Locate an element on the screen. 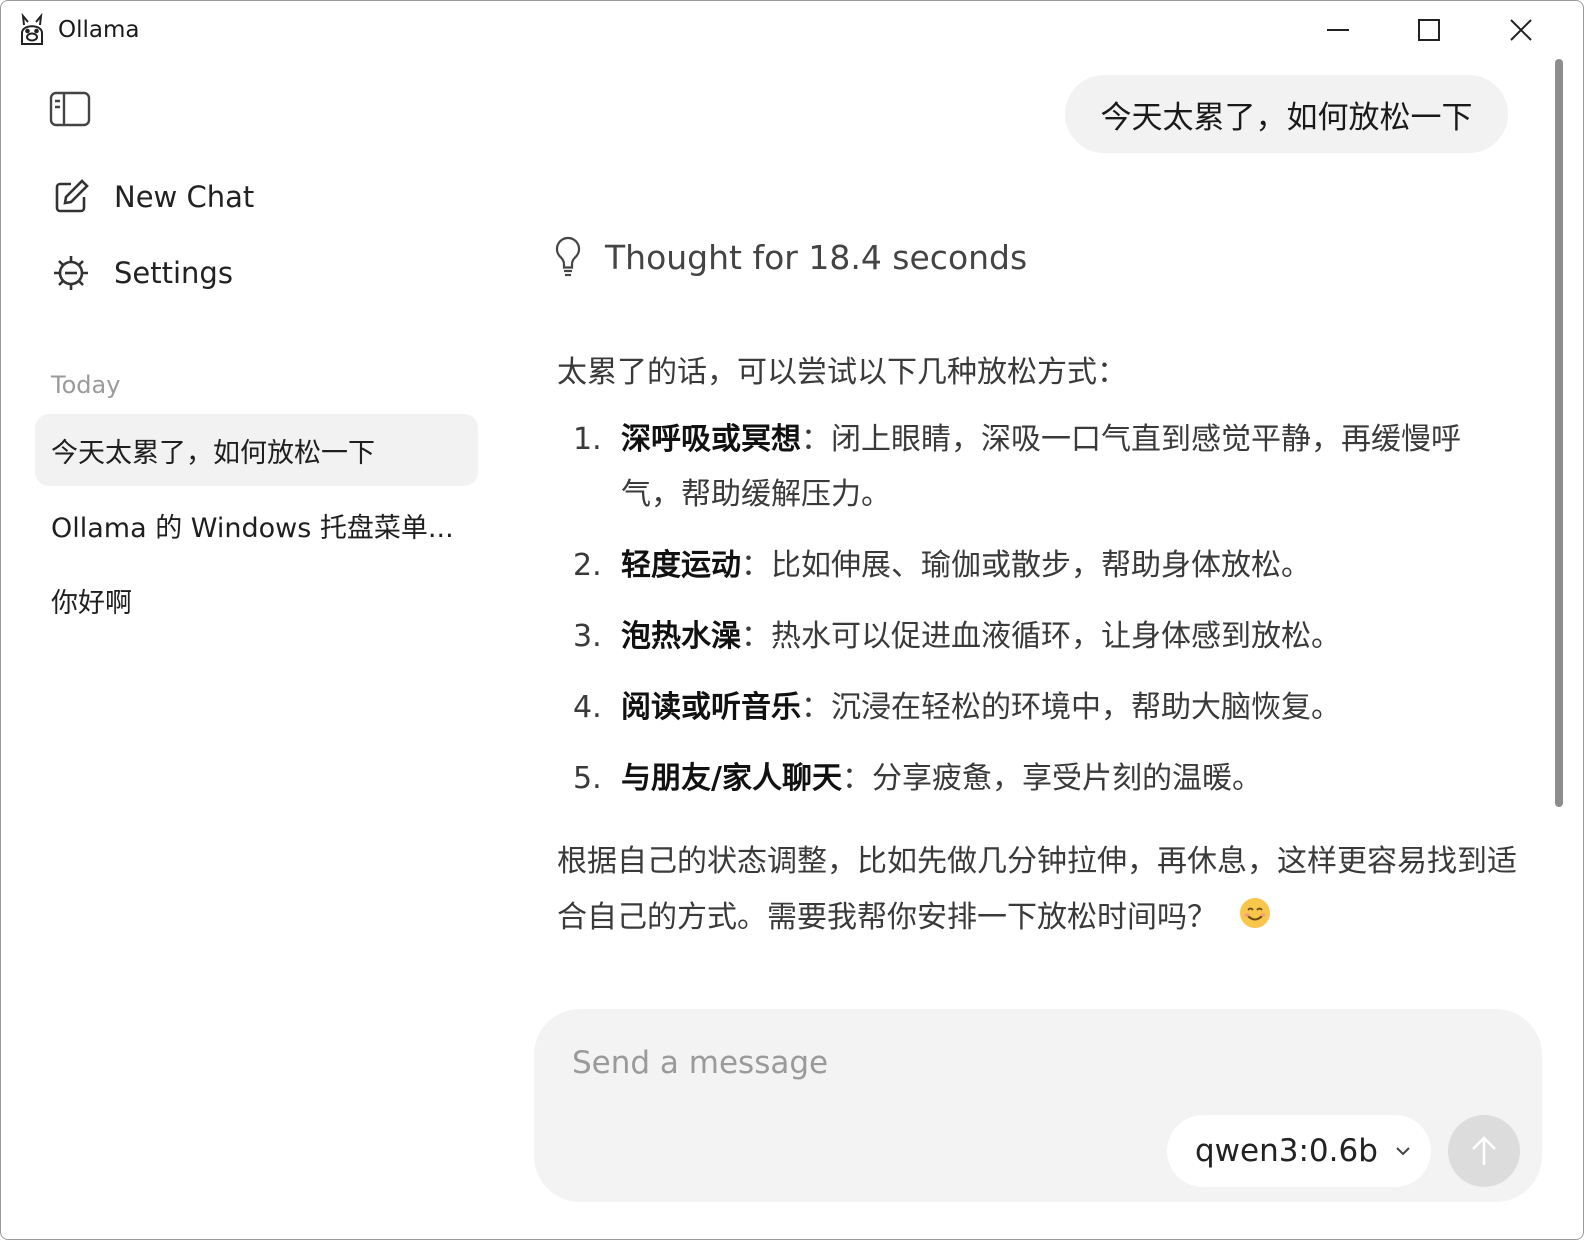 Image resolution: width=1584 pixels, height=1240 pixels. response-intro: 太累了的话，可以尝试以下几种放松方式： is located at coordinates (842, 372).